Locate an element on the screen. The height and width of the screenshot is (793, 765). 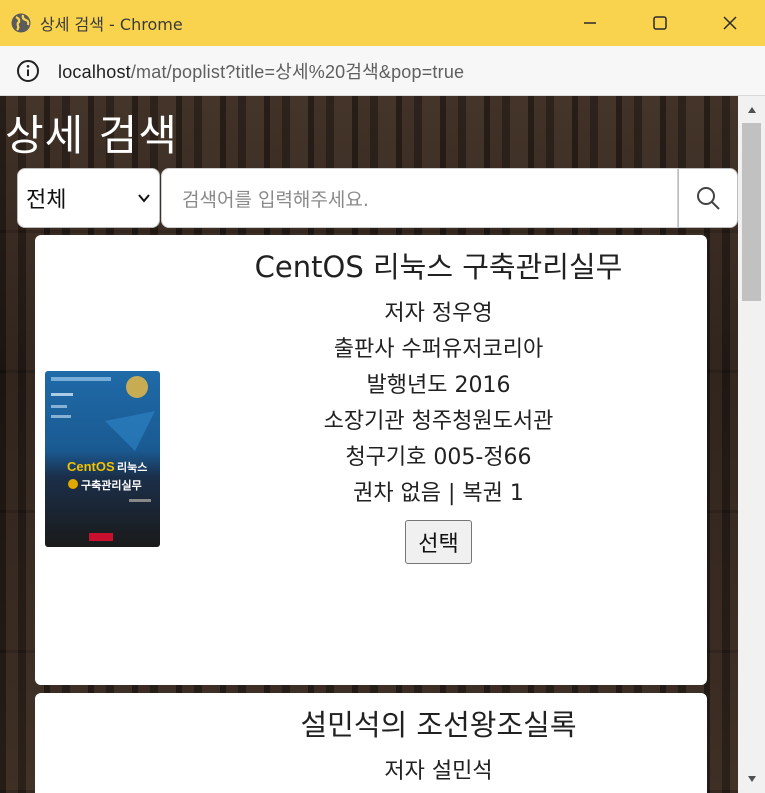
site-info-icon is located at coordinates (28, 71).